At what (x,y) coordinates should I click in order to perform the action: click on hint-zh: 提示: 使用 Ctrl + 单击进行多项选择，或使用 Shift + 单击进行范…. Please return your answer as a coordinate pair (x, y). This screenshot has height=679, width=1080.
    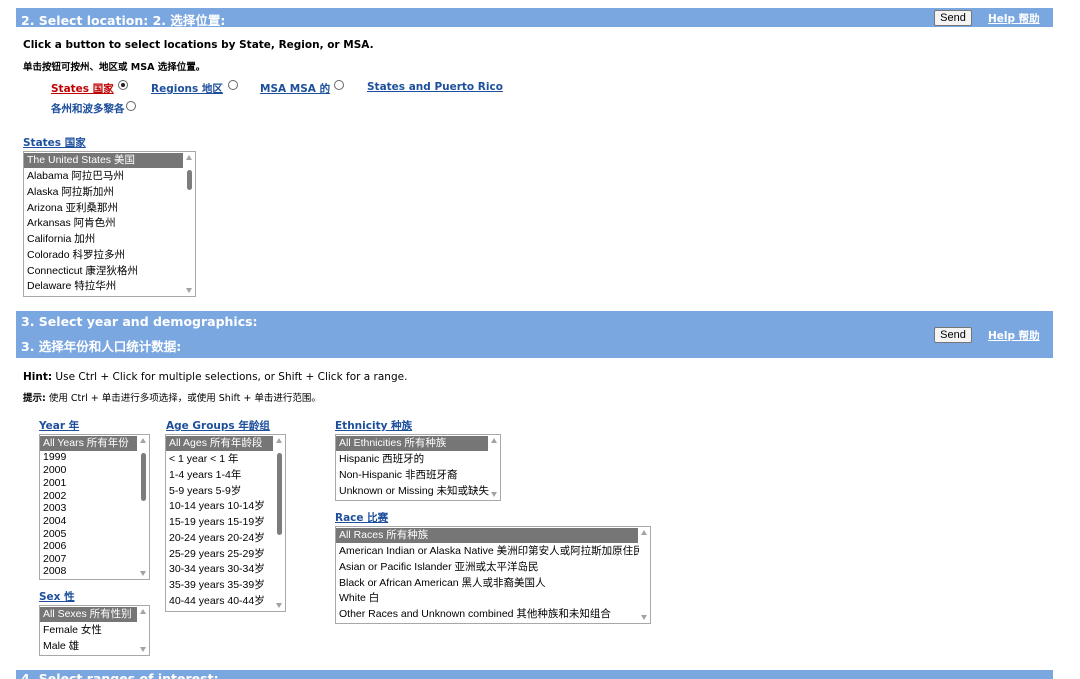
    Looking at the image, I should click on (172, 397).